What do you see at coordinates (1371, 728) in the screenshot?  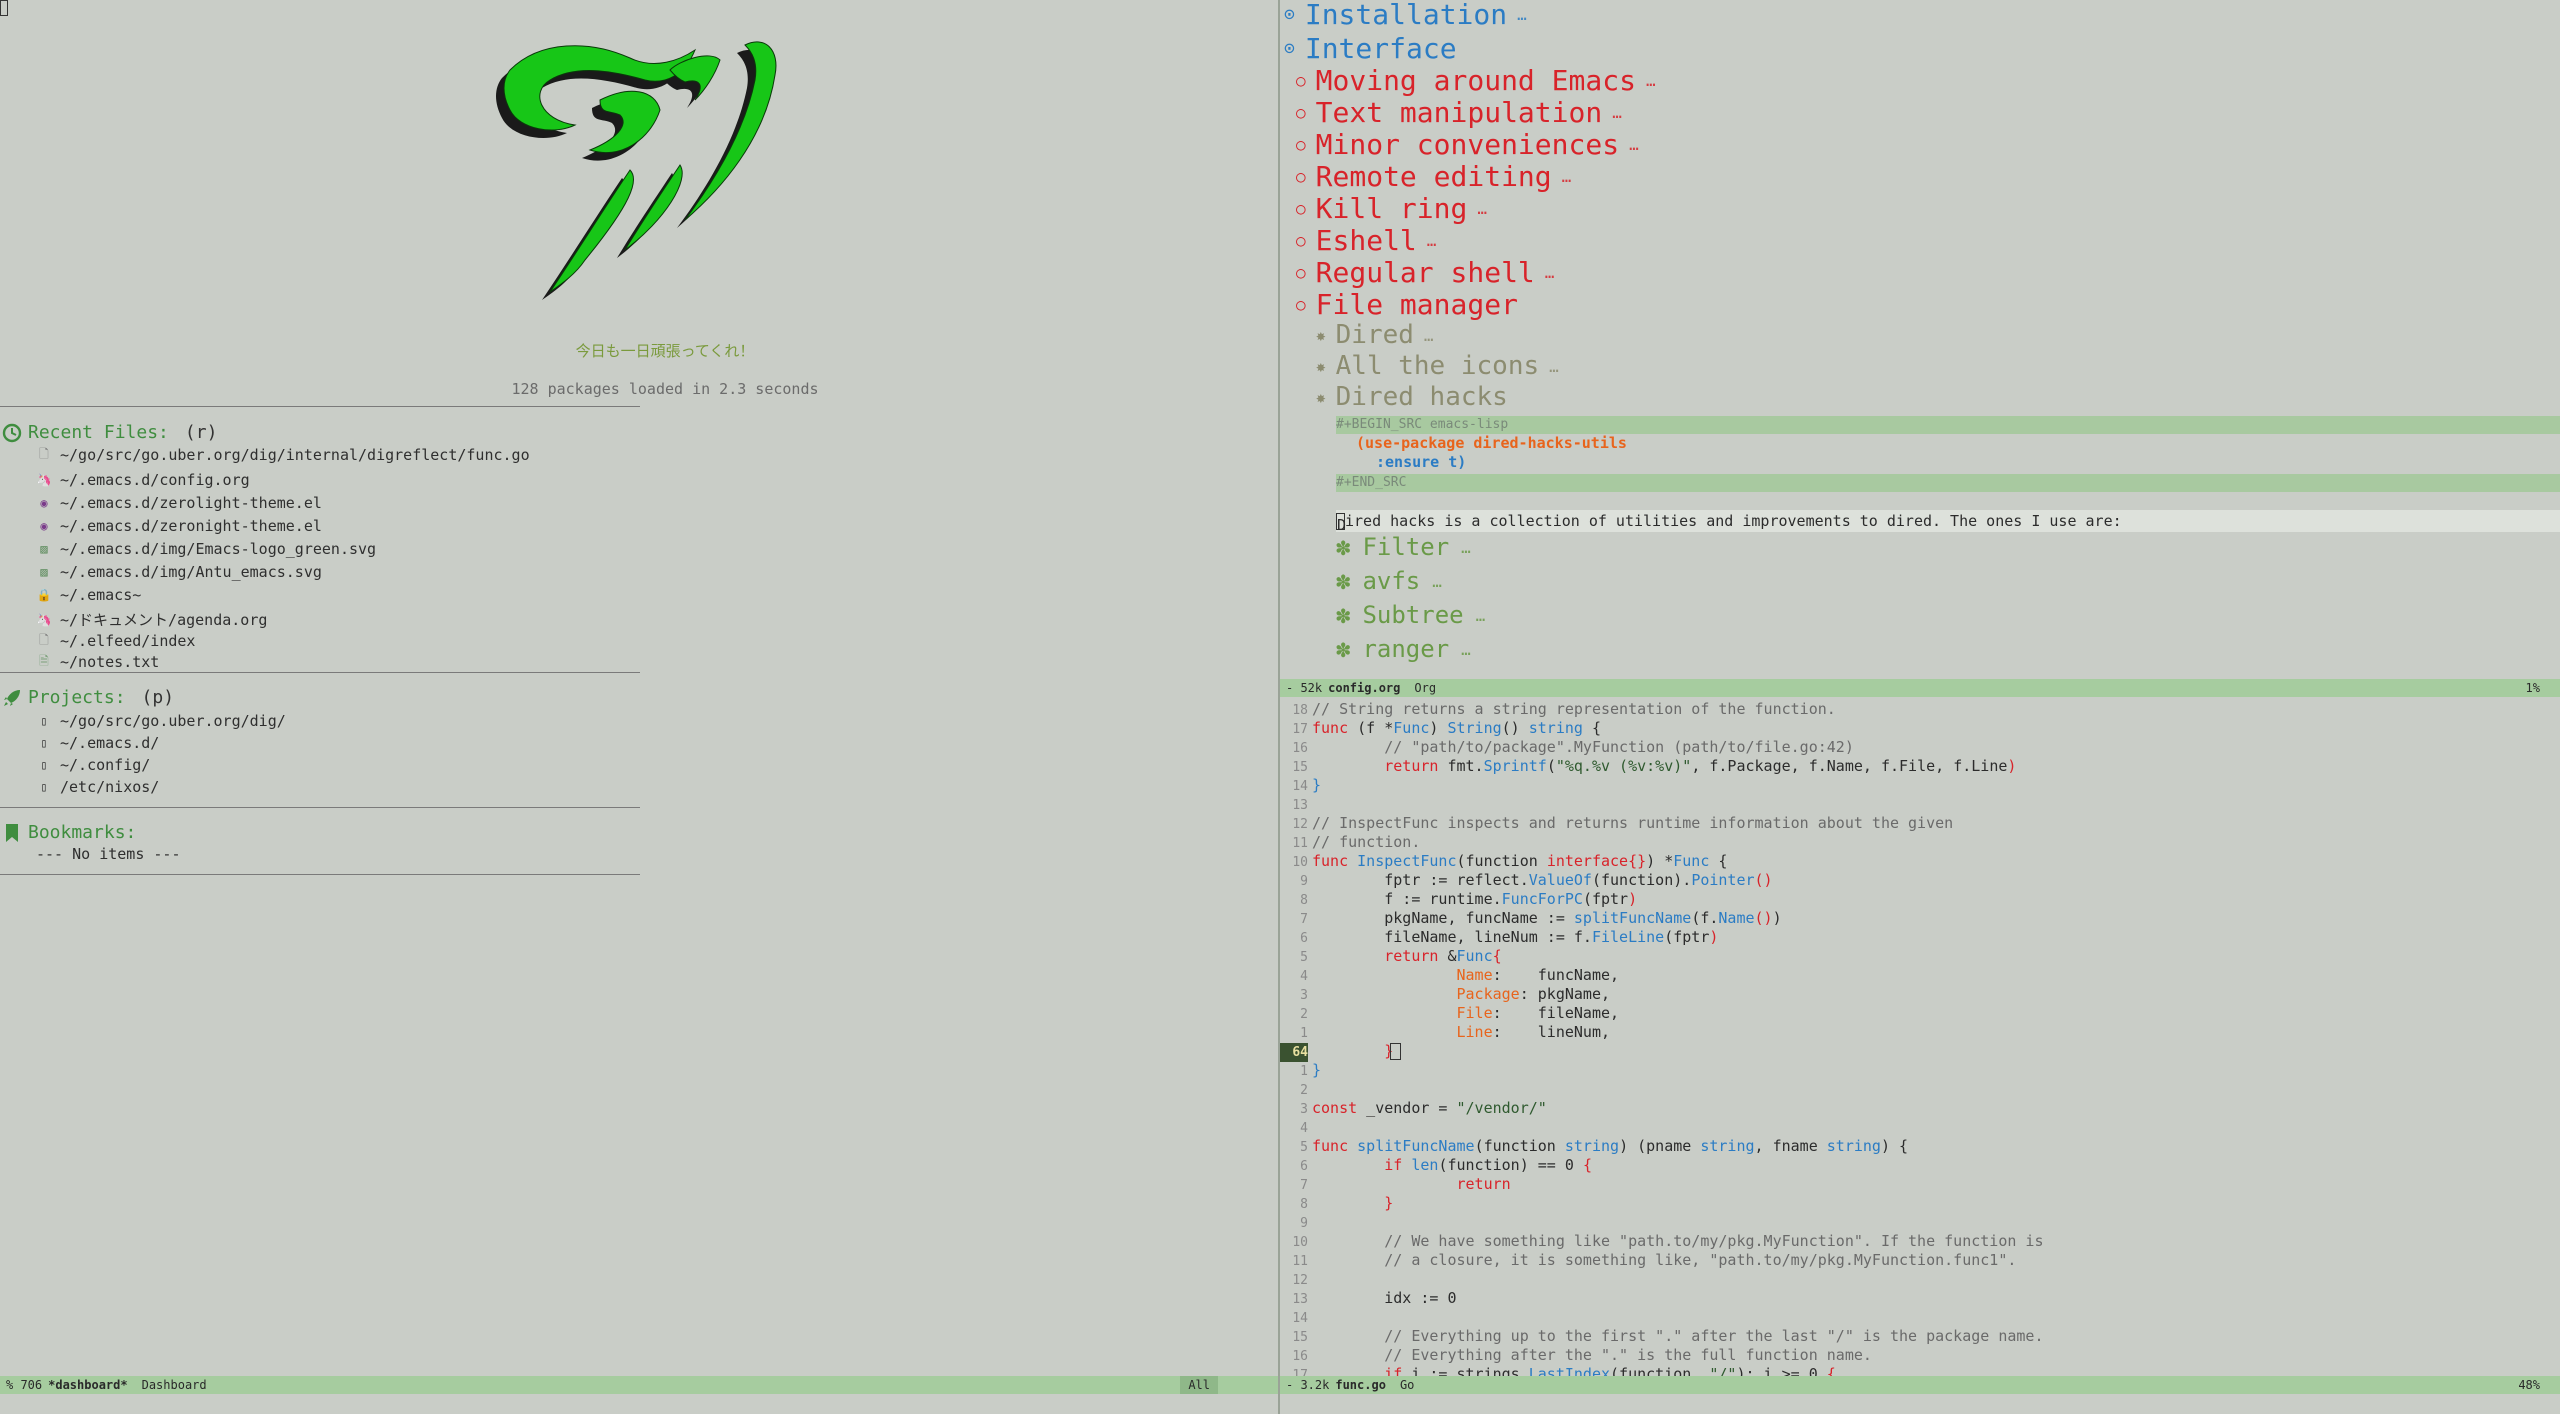 I see `code-token: (f *` at bounding box center [1371, 728].